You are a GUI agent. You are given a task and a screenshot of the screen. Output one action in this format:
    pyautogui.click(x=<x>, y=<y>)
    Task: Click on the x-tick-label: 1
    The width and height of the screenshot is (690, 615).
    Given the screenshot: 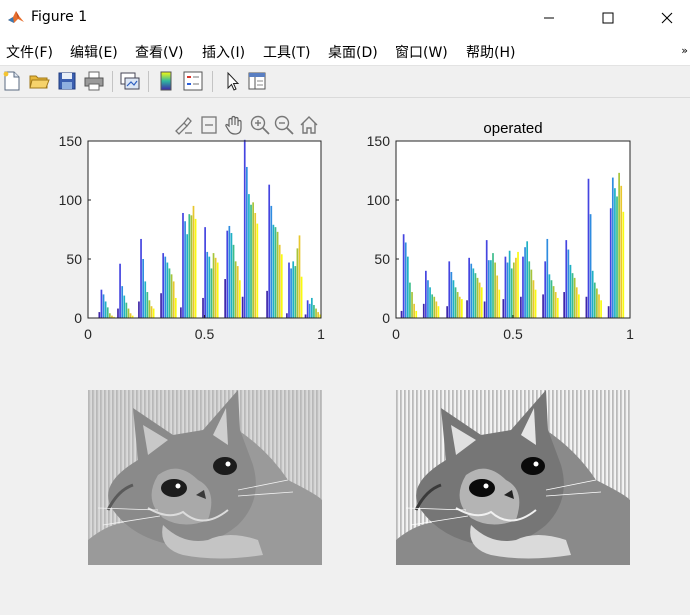 What is the action you would take?
    pyautogui.click(x=321, y=334)
    